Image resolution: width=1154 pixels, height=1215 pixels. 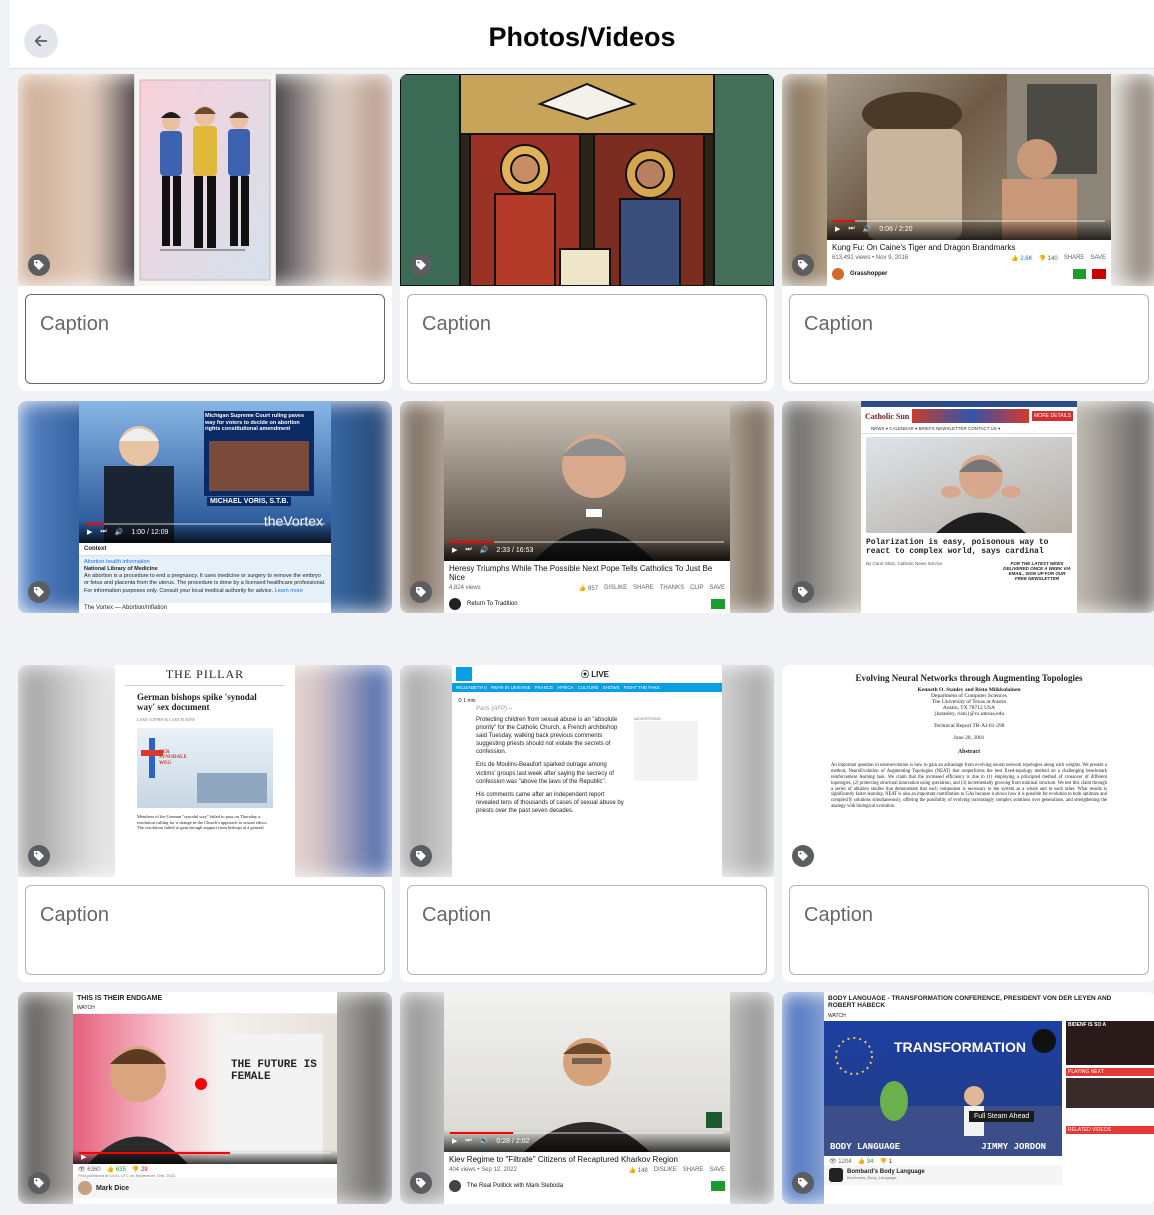 What do you see at coordinates (870, 258) in the screenshot?
I see `video-meta: 613,491 views • Nov 9, 2016` at bounding box center [870, 258].